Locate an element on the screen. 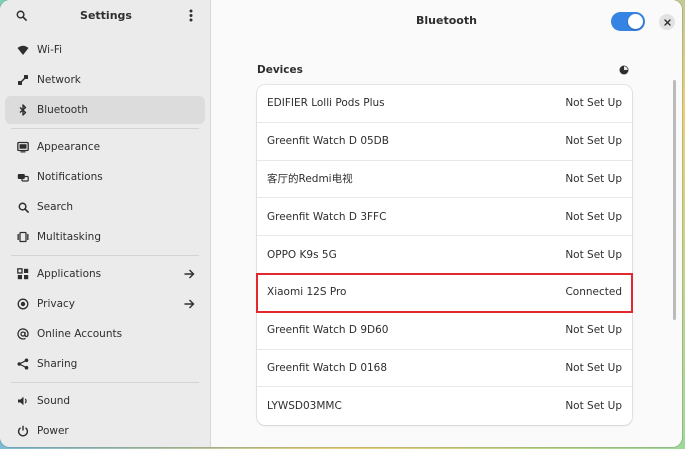  sidebar-item-label: Network is located at coordinates (59, 80).